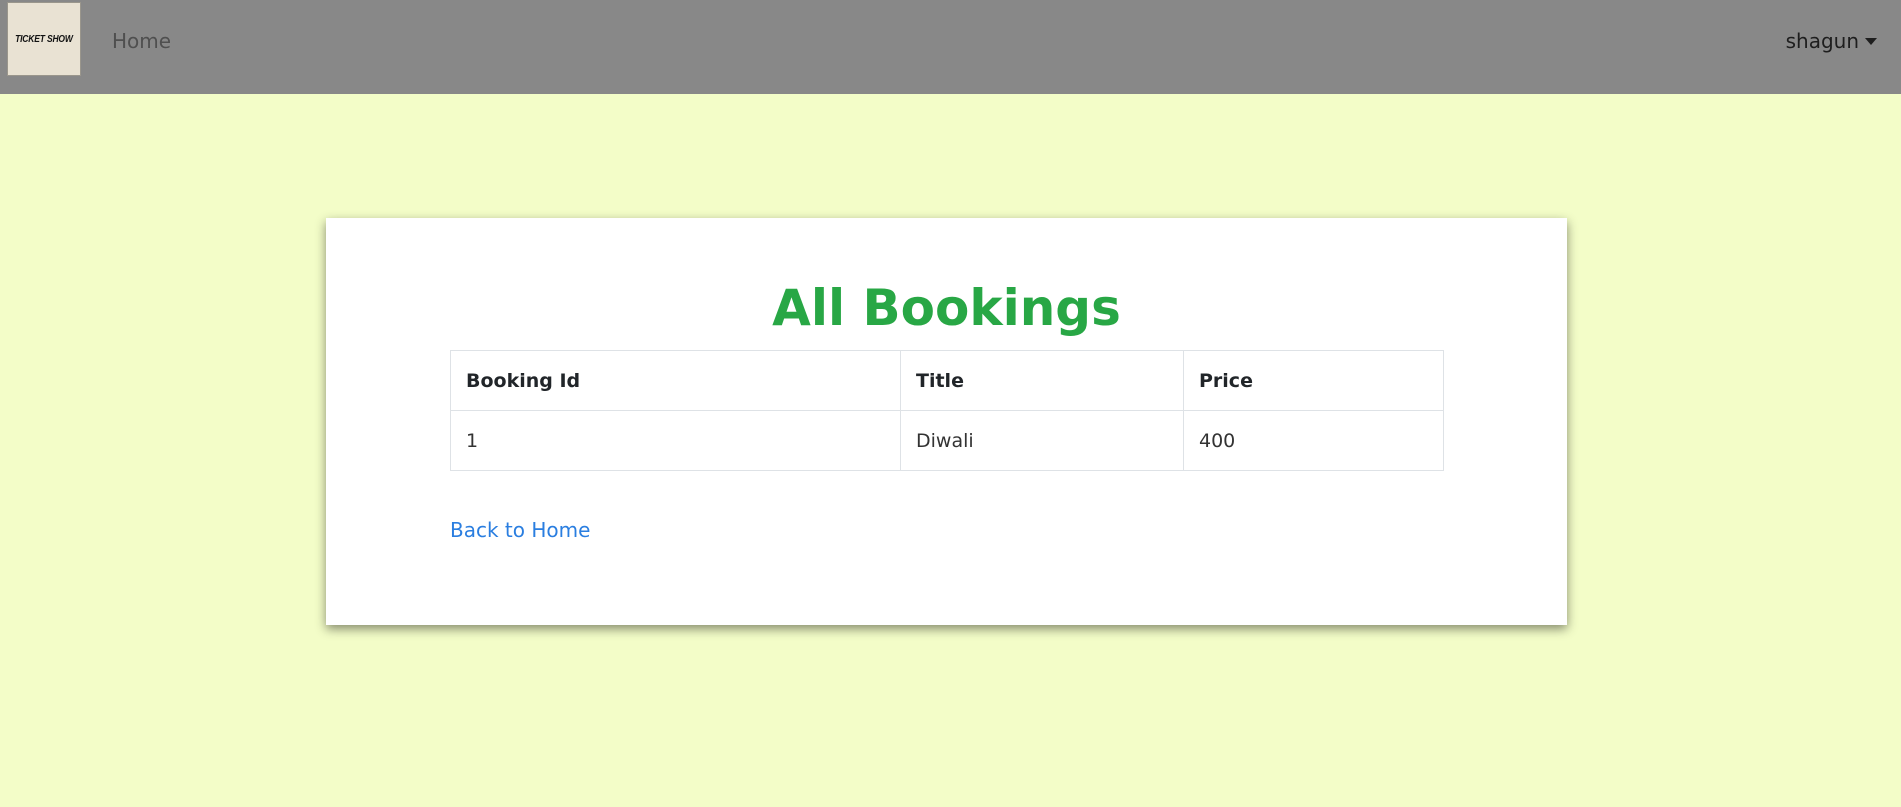  I want to click on top-navbar: TICKET SHOW Home shagun, so click(950, 47).